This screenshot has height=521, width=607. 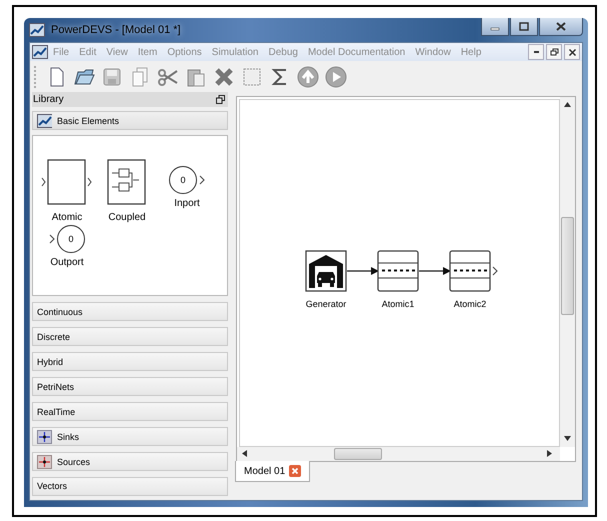 I want to click on block-label: Outport, so click(x=67, y=262).